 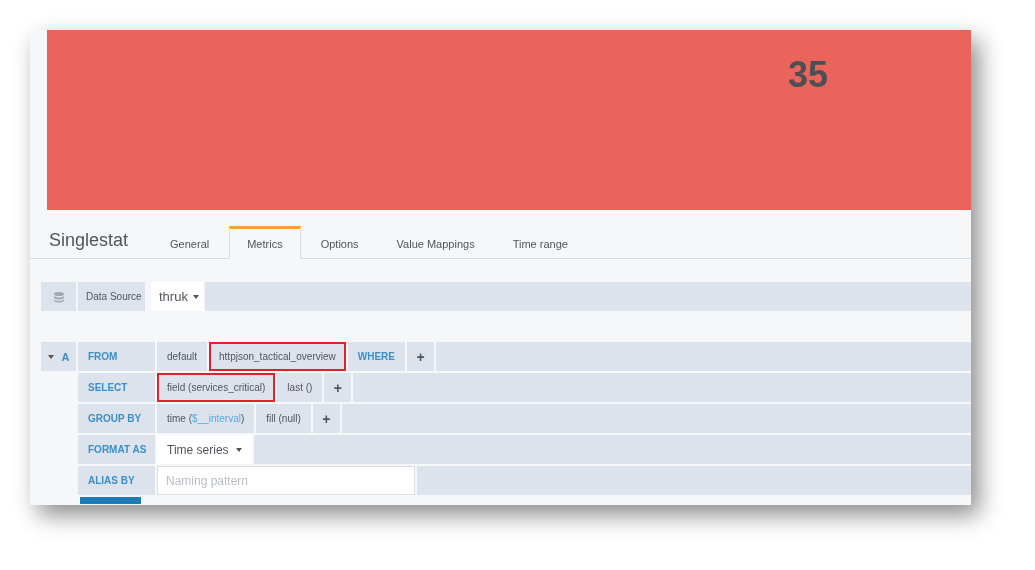 What do you see at coordinates (339, 242) in the screenshot?
I see `editor-tab: Options` at bounding box center [339, 242].